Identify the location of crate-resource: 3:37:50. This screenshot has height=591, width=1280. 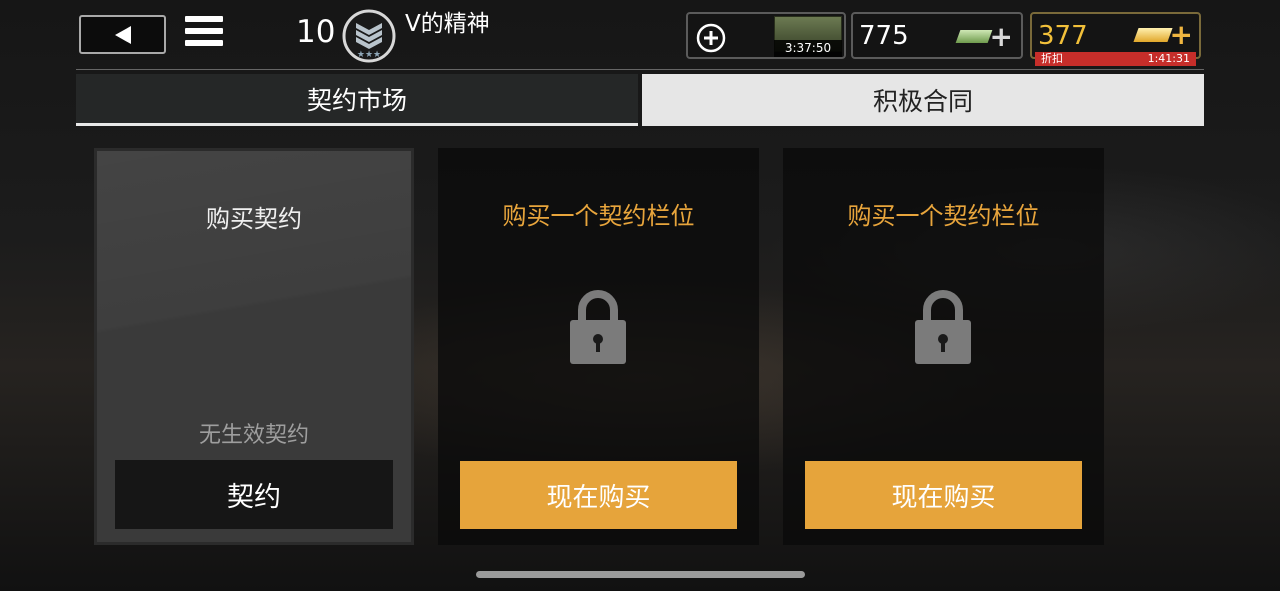
(766, 35).